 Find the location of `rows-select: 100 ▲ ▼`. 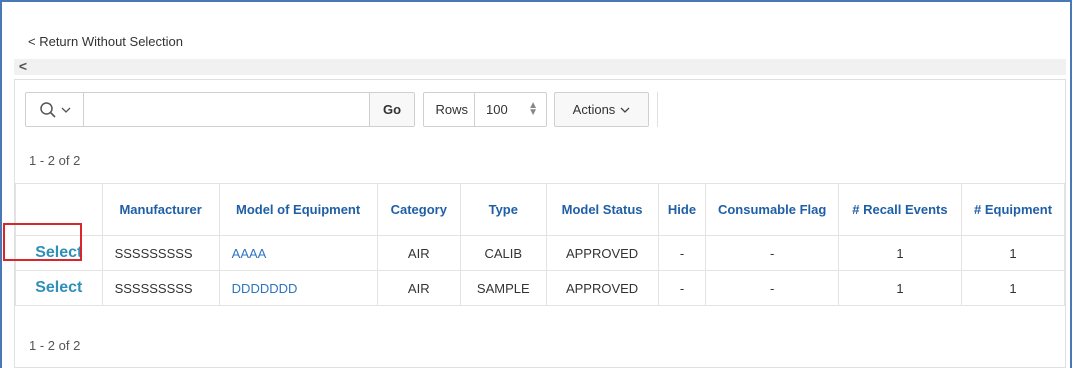

rows-select: 100 ▲ ▼ is located at coordinates (511, 109).